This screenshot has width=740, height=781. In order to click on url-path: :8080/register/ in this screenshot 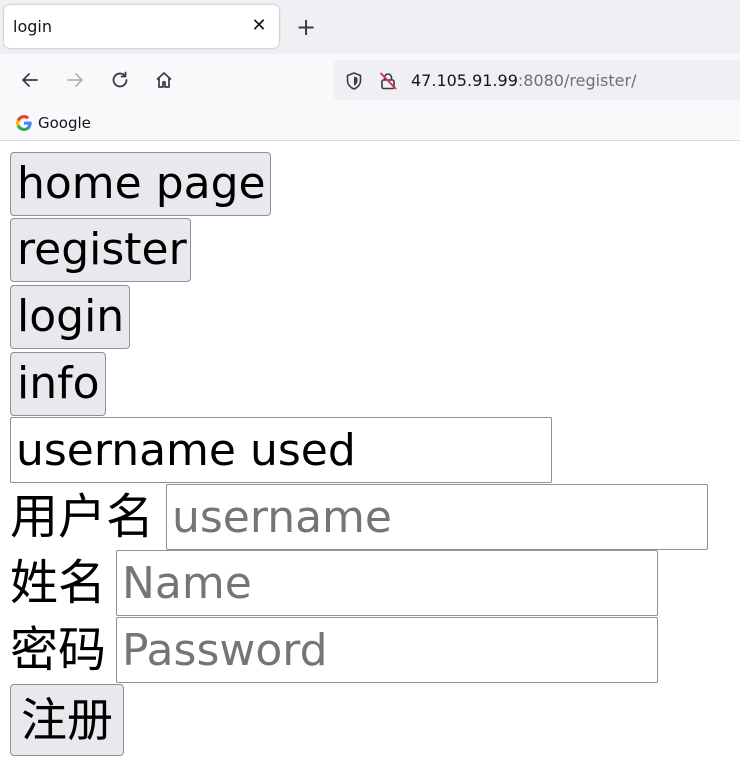, I will do `click(577, 80)`.